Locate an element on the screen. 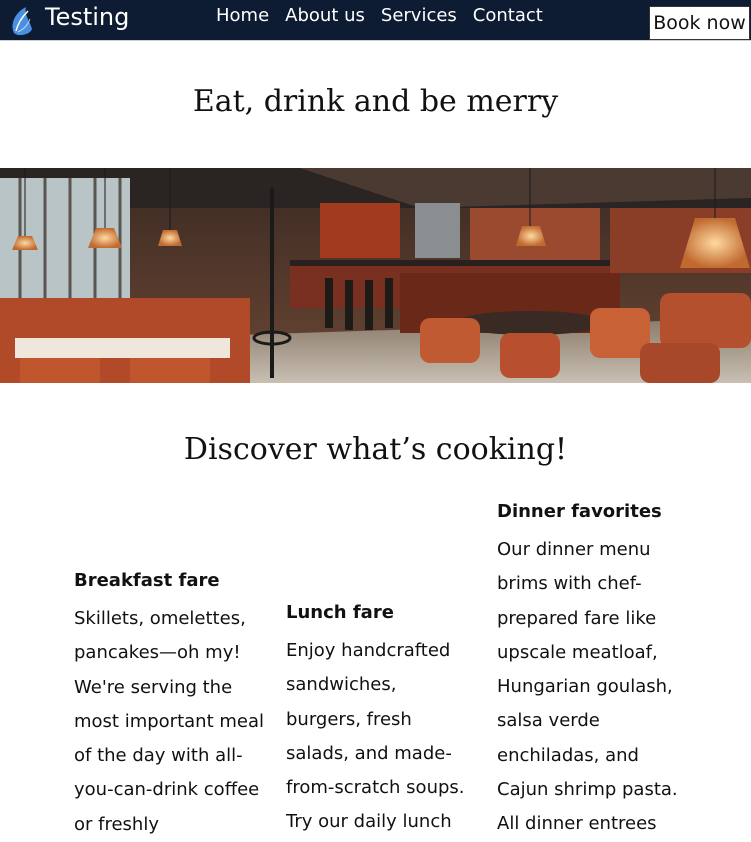 This screenshot has height=842, width=751. nav-contact-link: Contact is located at coordinates (508, 15).